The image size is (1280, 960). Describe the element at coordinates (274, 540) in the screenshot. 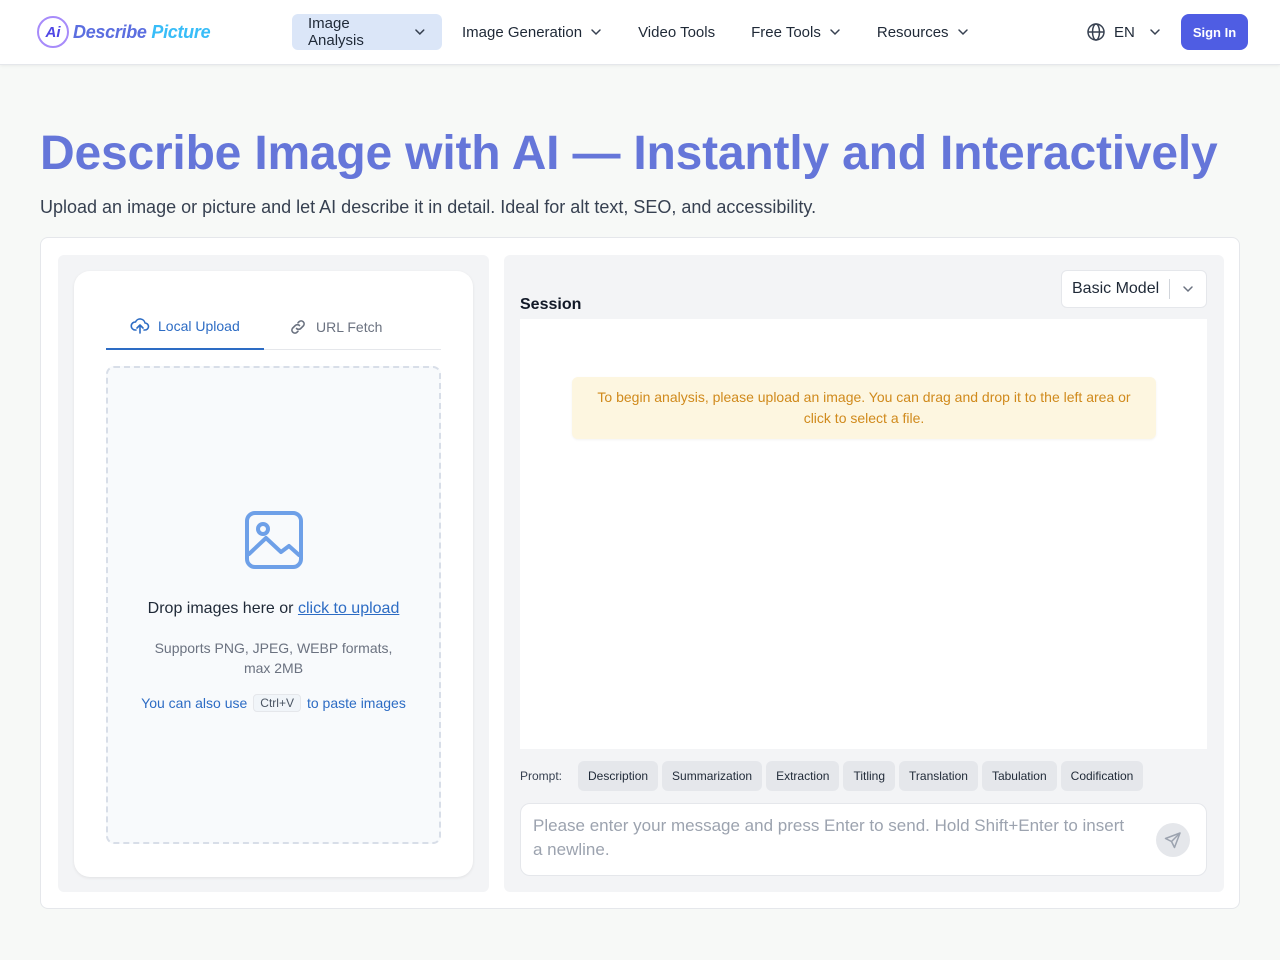

I see `image-icon` at that location.